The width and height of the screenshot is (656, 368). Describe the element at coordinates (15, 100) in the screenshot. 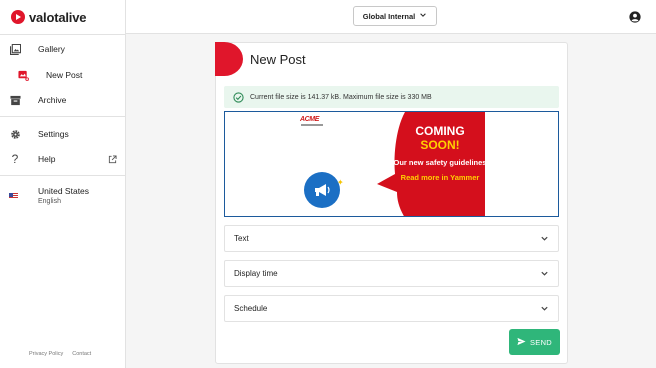

I see `archive-icon` at that location.